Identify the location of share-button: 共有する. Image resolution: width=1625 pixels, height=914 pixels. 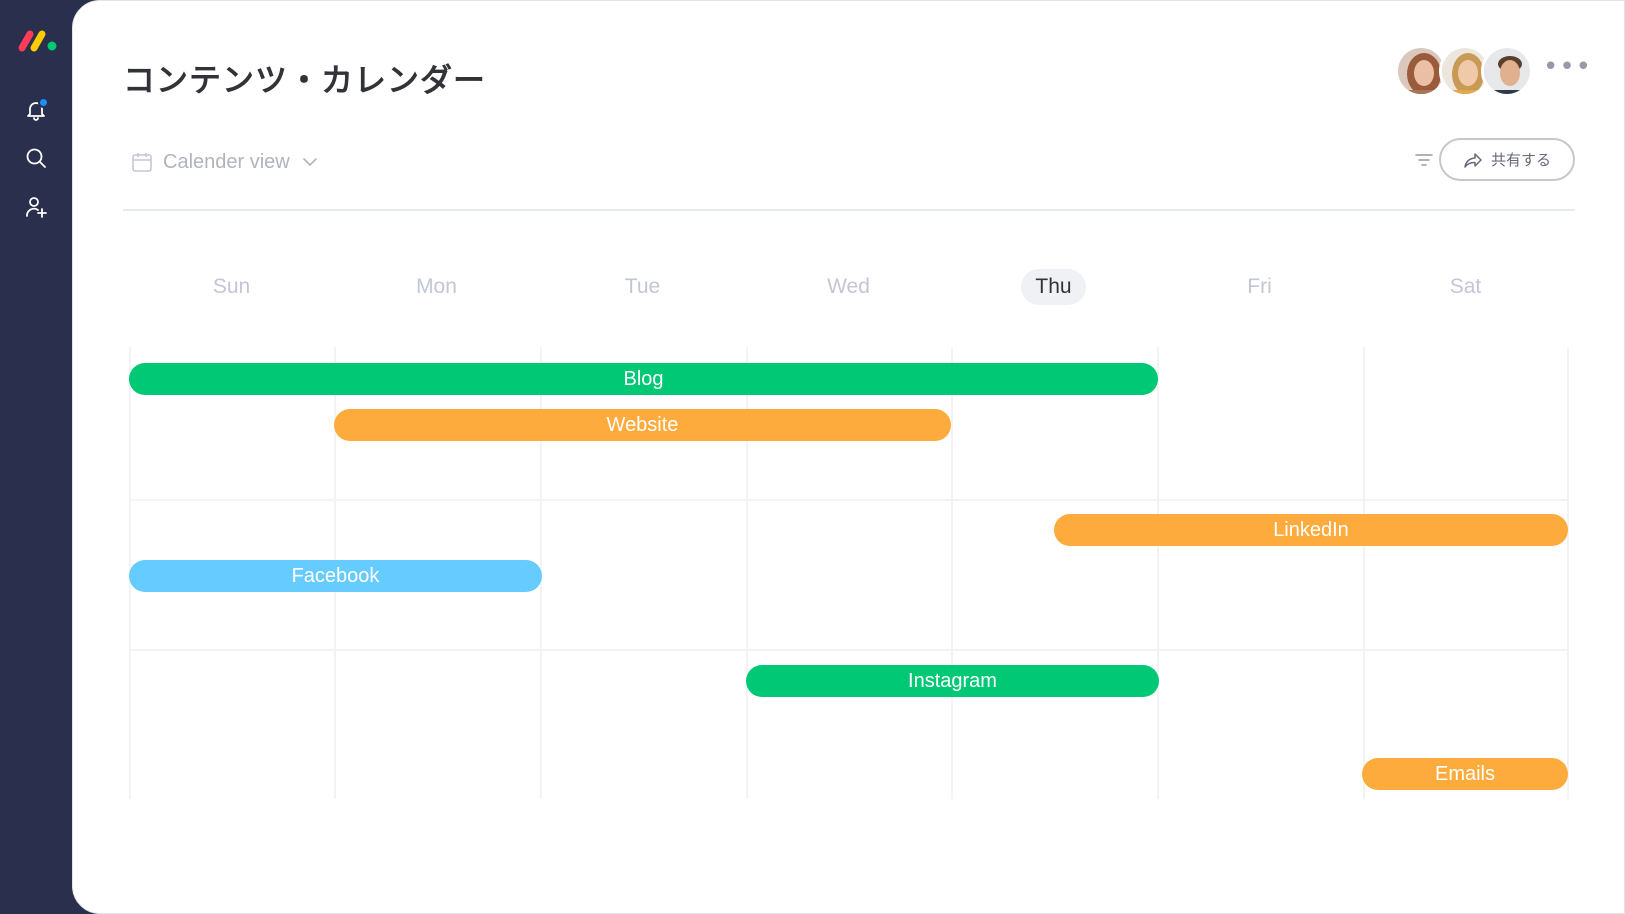
(1507, 159).